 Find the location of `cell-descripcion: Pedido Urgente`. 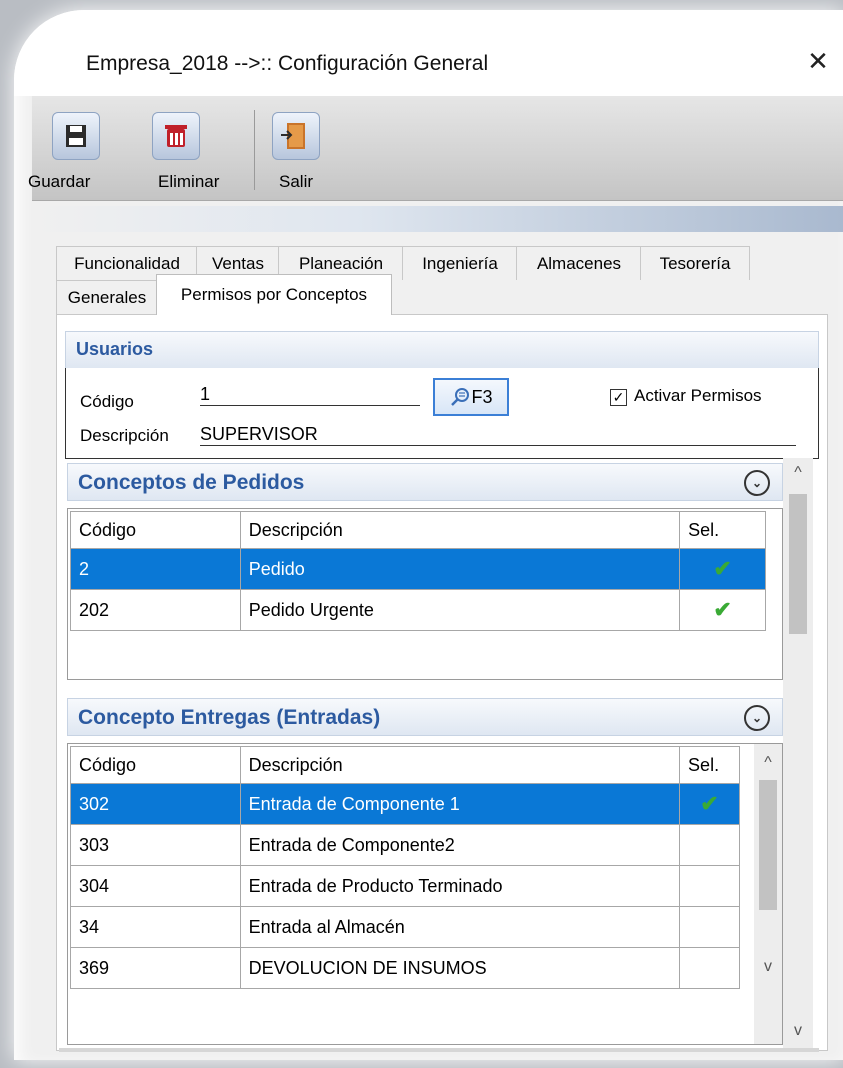

cell-descripcion: Pedido Urgente is located at coordinates (460, 610).